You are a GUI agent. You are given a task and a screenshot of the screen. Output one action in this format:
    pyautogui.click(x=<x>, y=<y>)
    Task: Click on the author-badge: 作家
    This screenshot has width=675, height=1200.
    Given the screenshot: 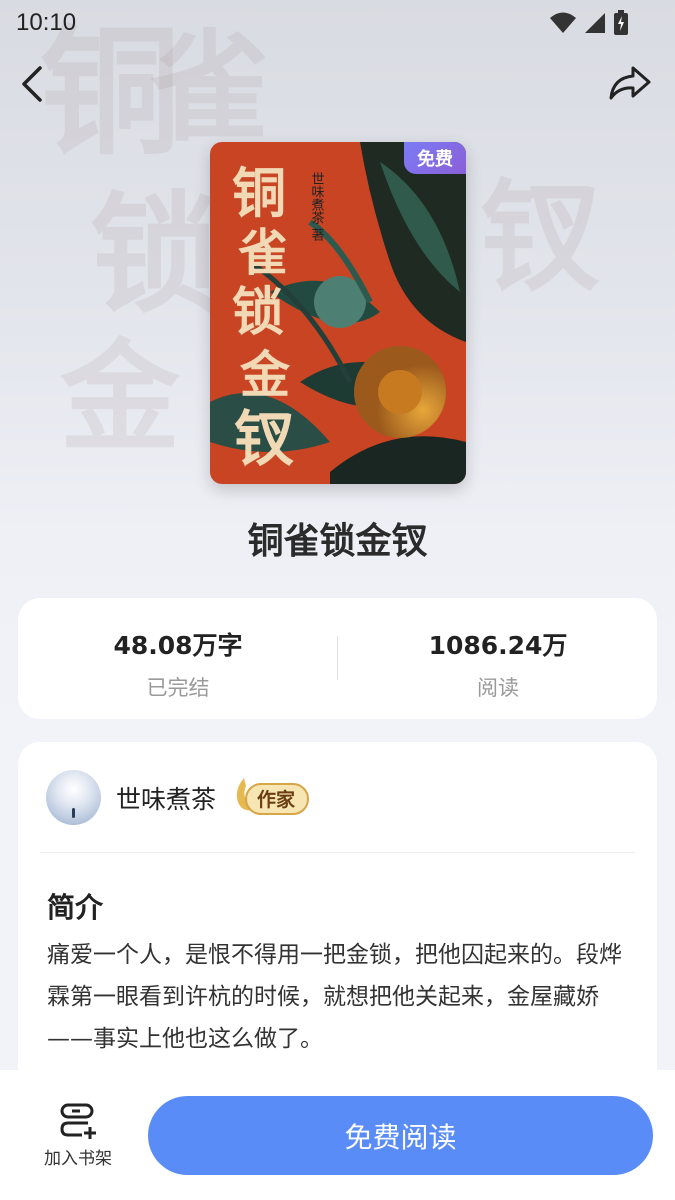 What is the action you would take?
    pyautogui.click(x=272, y=796)
    